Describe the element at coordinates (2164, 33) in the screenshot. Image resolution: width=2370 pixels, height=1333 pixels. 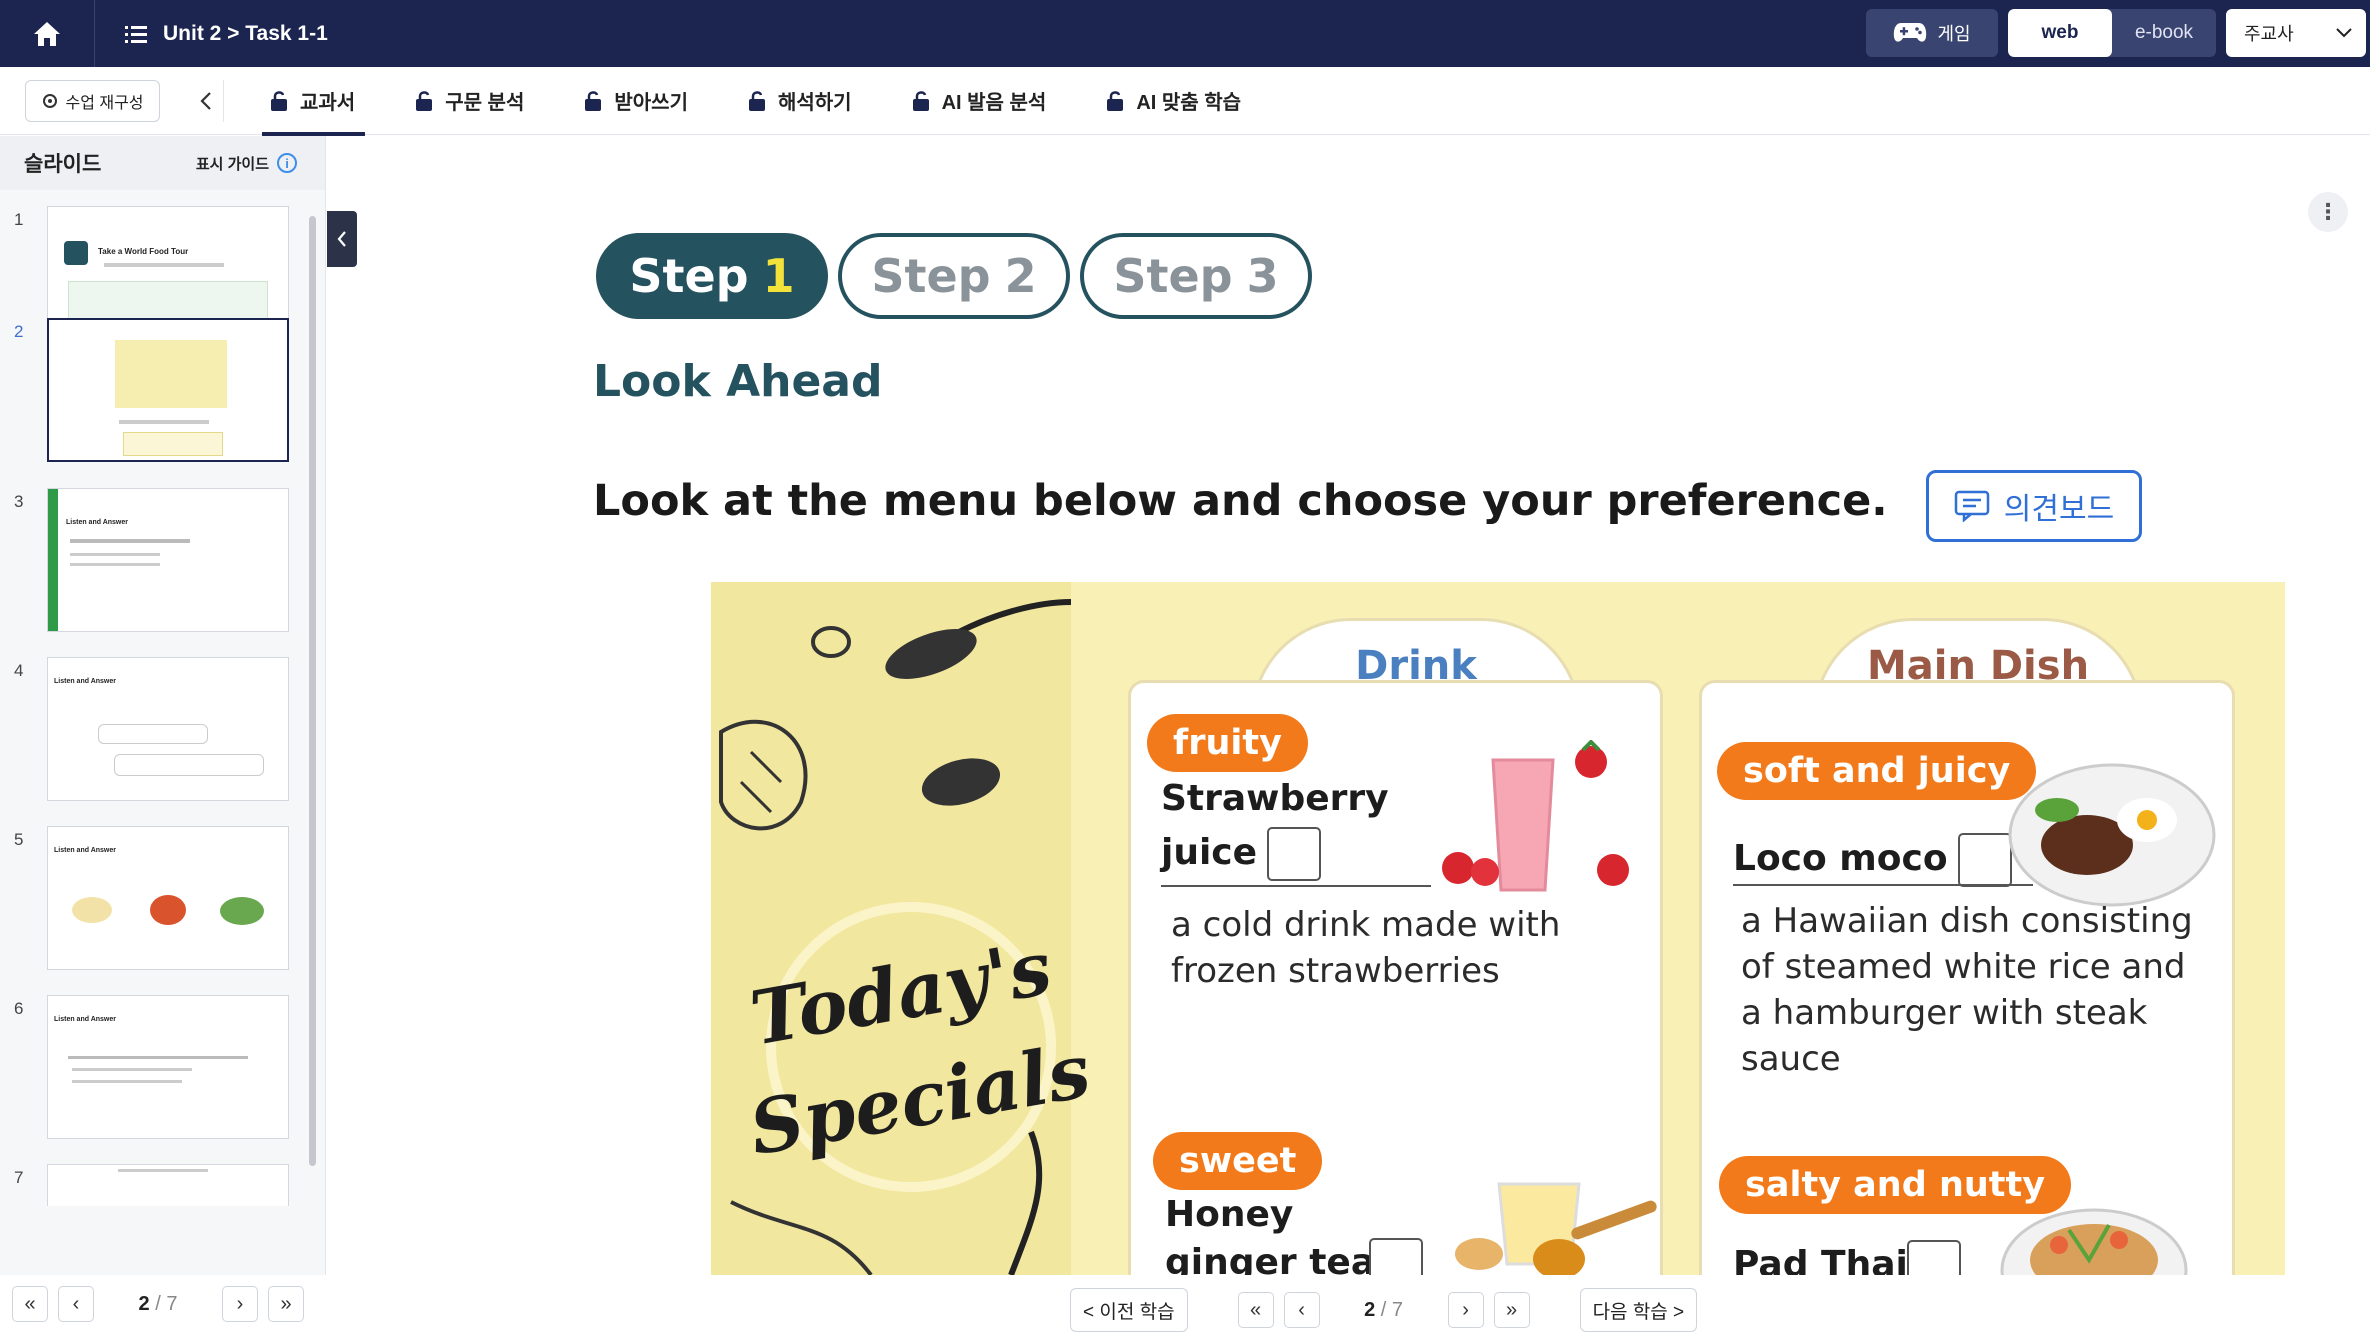
I see `view-ebook-button: e-book` at that location.